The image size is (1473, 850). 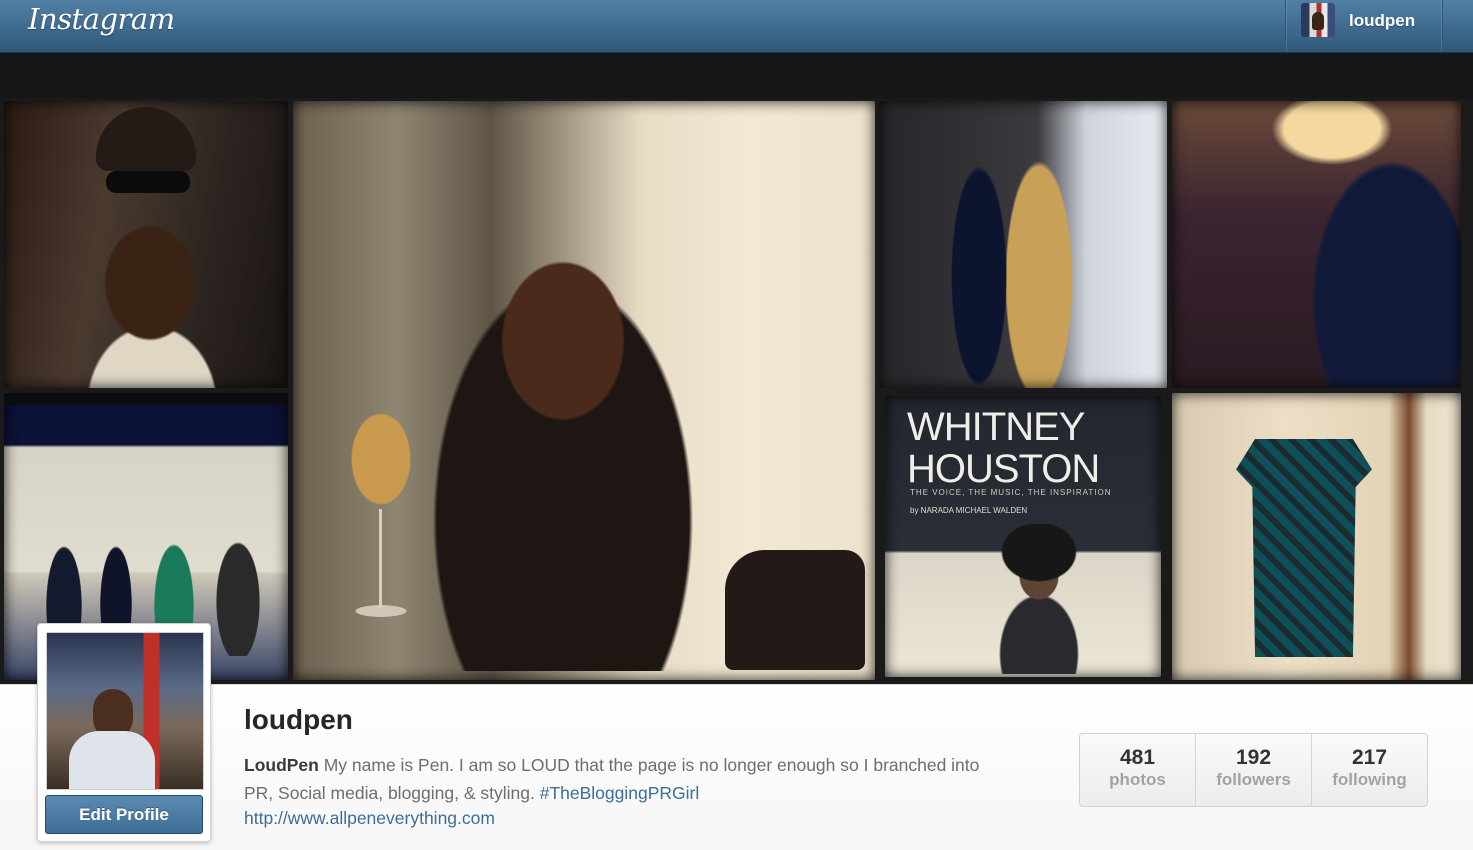 I want to click on bio-name: LoudPen, so click(x=281, y=765).